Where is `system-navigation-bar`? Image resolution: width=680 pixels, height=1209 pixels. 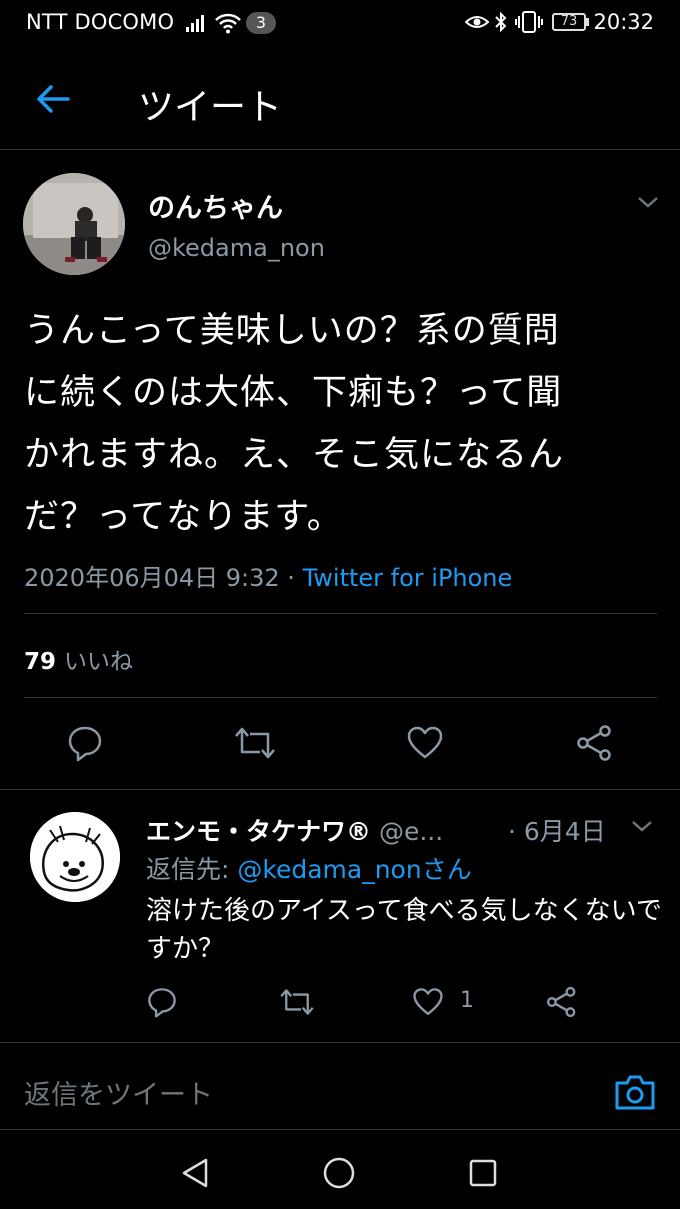 system-navigation-bar is located at coordinates (340, 1170).